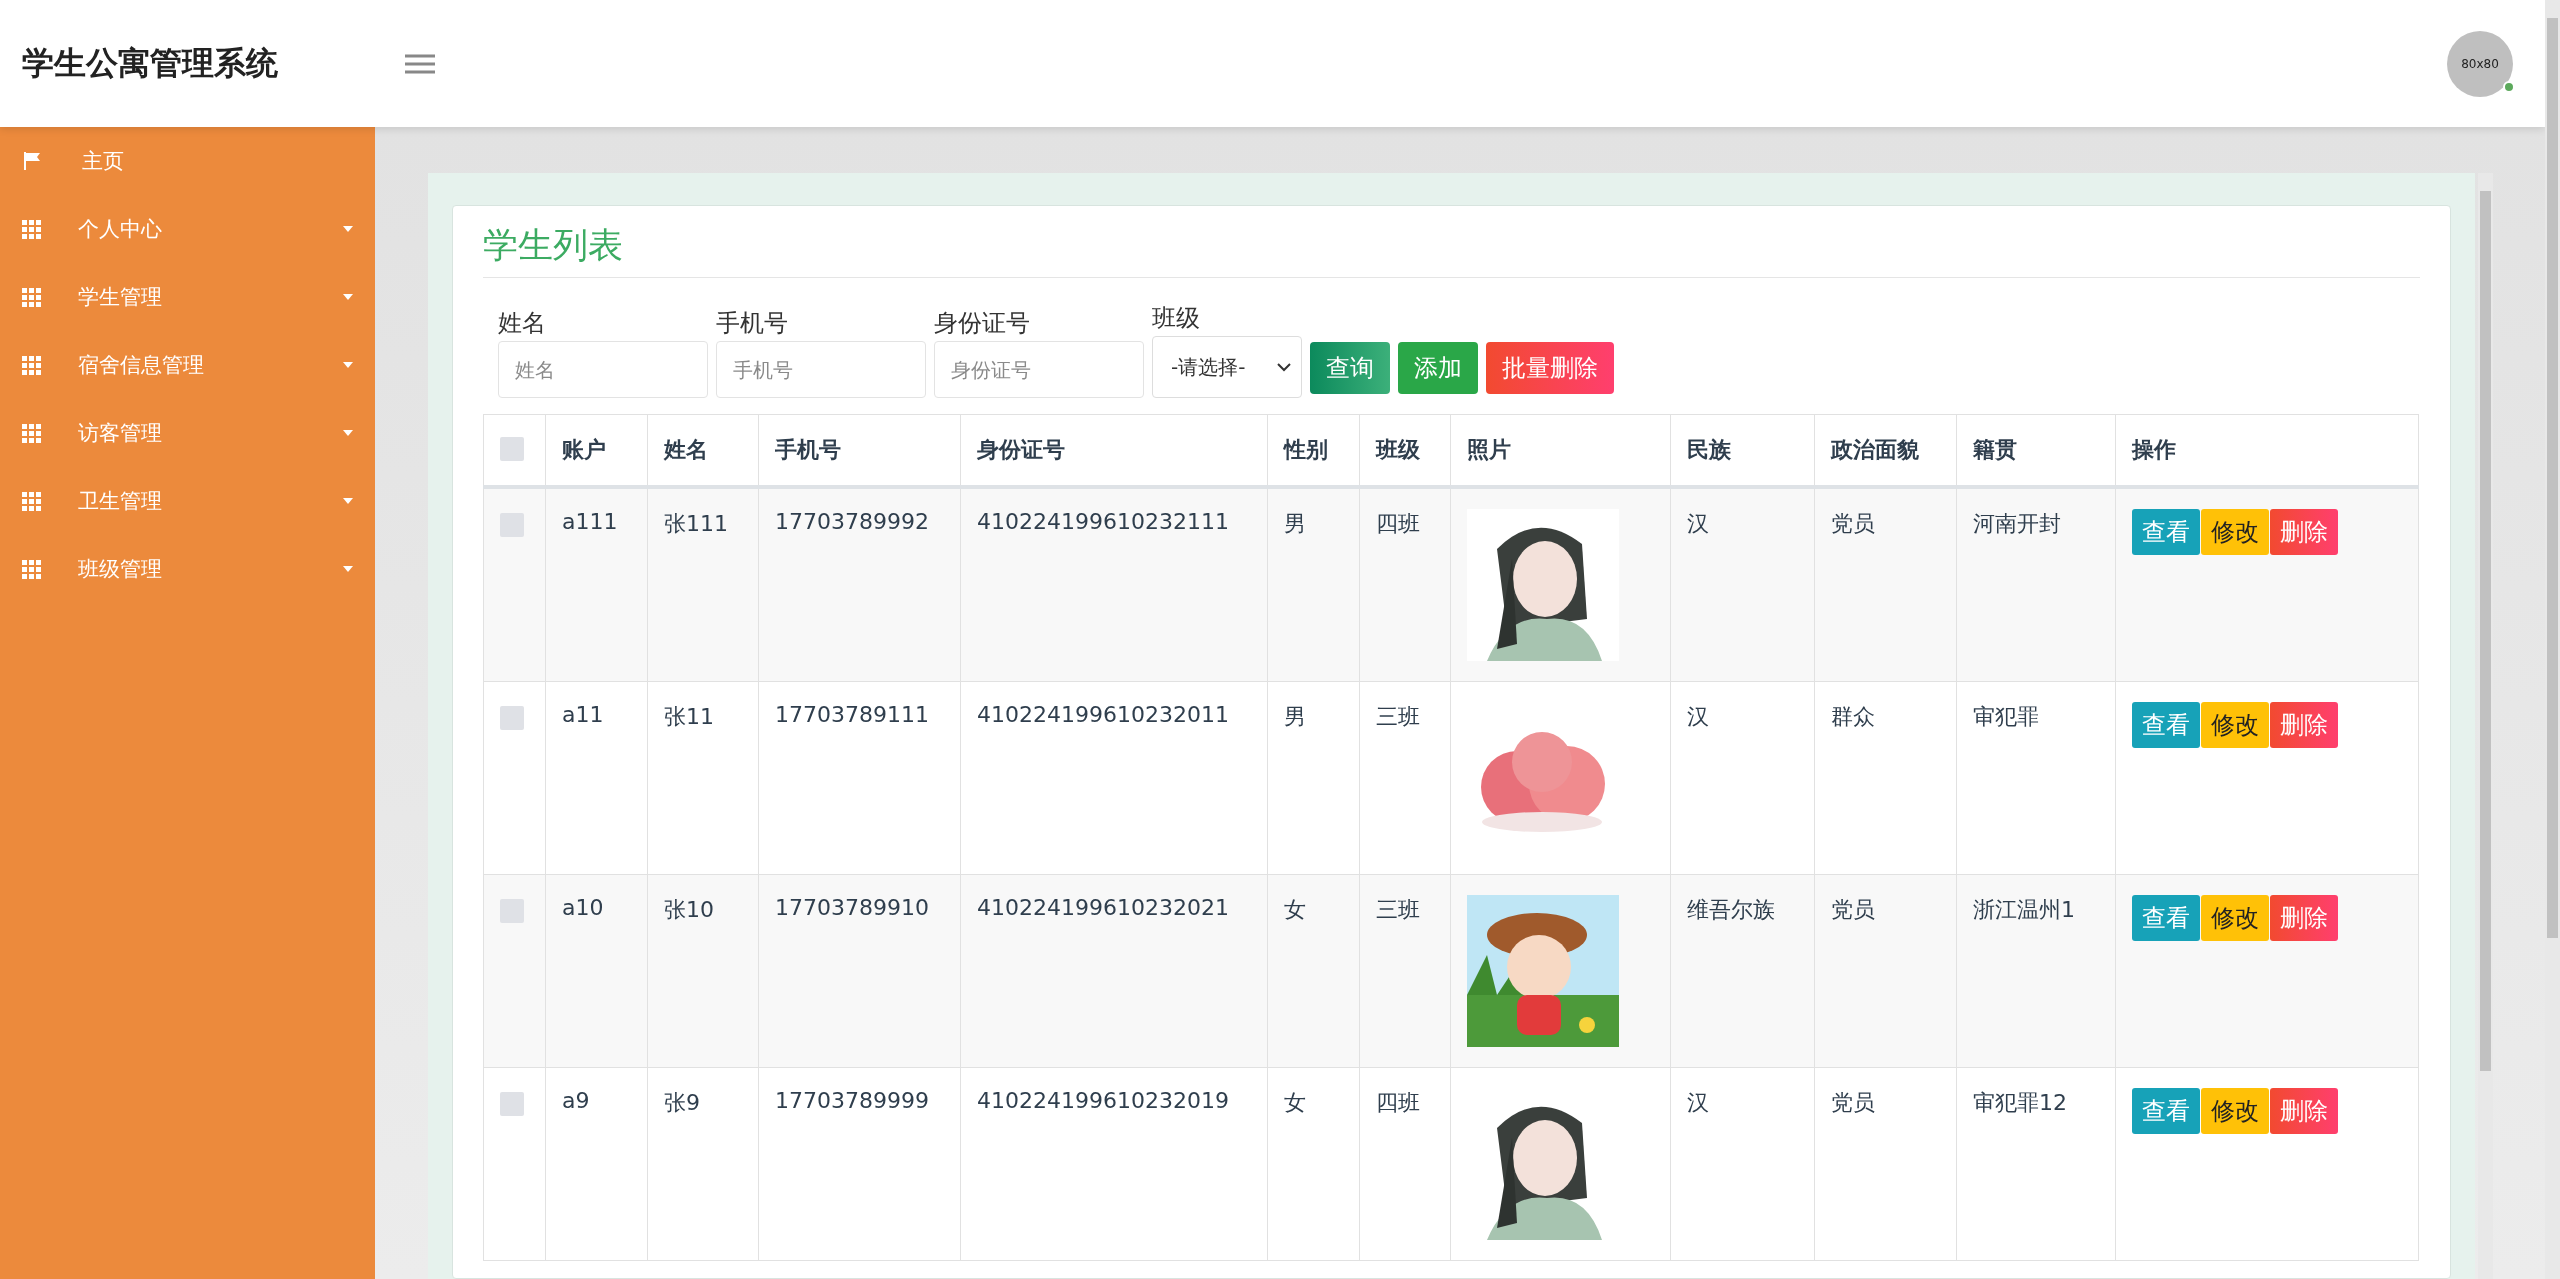  Describe the element at coordinates (1350, 368) in the screenshot. I see `search-button: 查询` at that location.